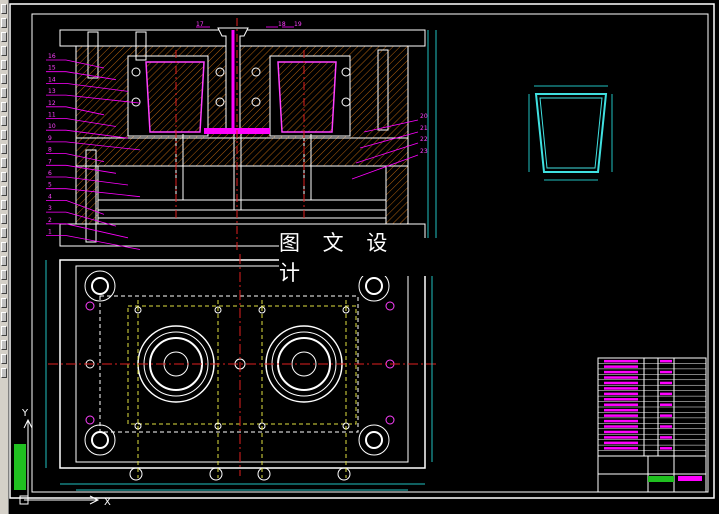  Describe the element at coordinates (50, 196) in the screenshot. I see `callout-number: 4` at that location.